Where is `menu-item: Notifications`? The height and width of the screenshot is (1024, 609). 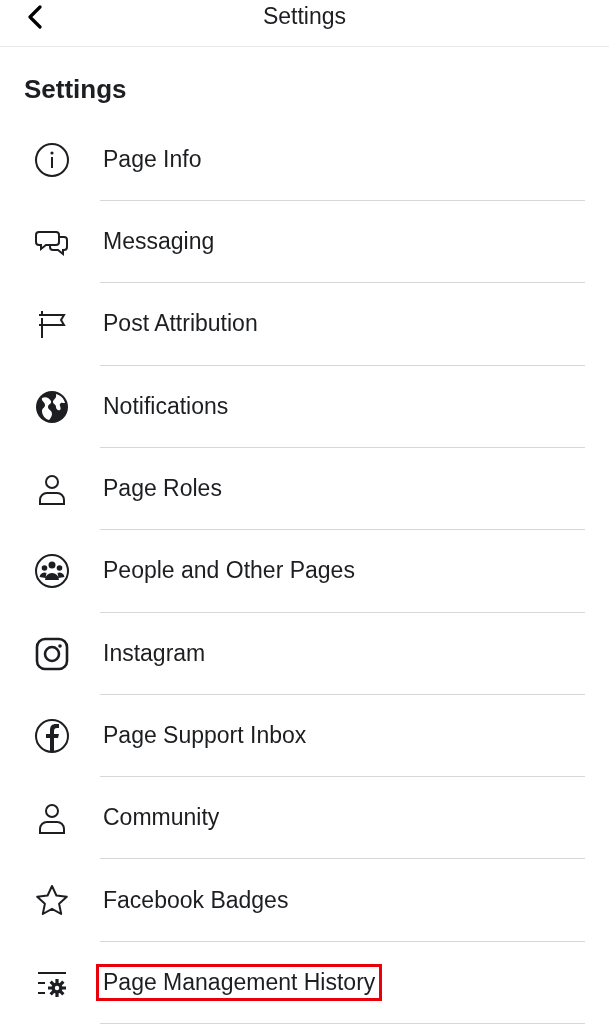 menu-item: Notifications is located at coordinates (166, 406).